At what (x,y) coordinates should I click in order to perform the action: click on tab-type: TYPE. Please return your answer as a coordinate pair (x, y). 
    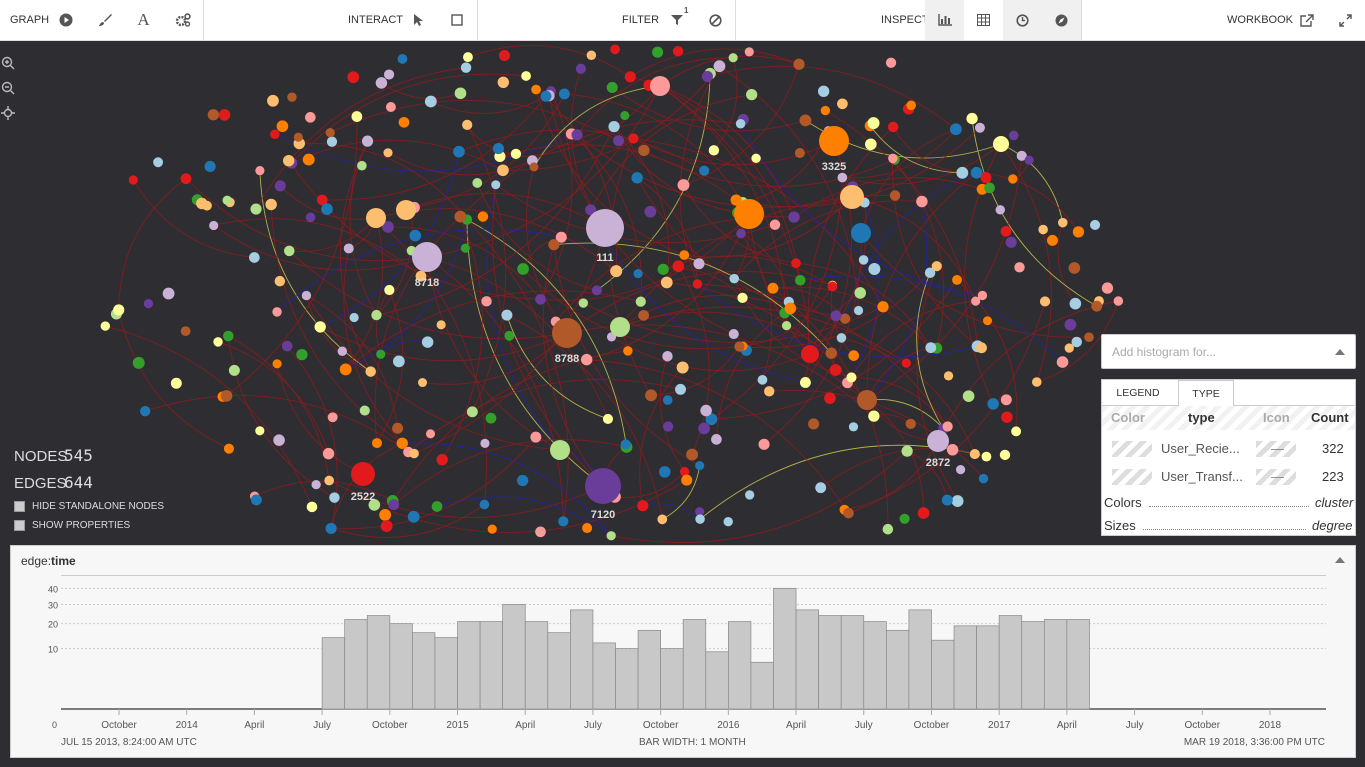
    Looking at the image, I should click on (1206, 393).